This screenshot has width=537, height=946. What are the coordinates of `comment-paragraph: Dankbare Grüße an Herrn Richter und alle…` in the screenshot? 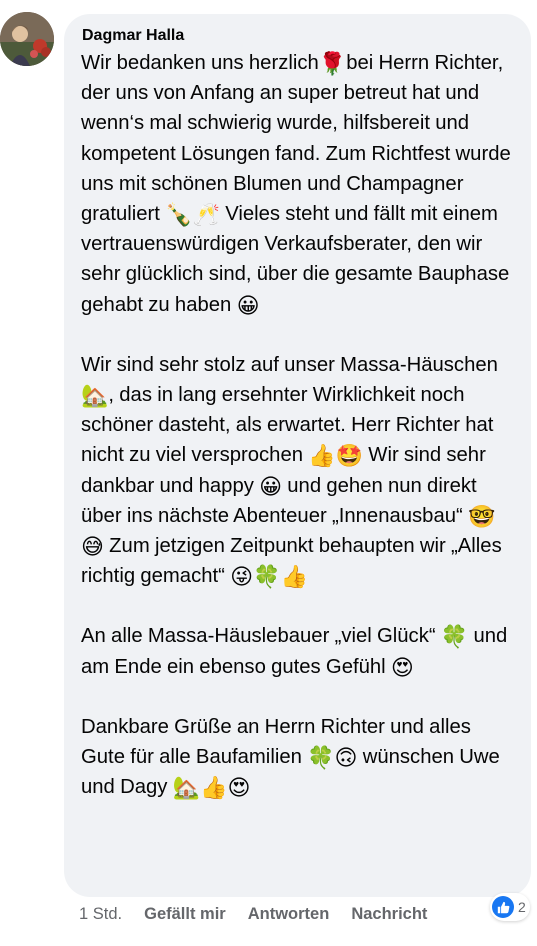 It's located at (298, 757).